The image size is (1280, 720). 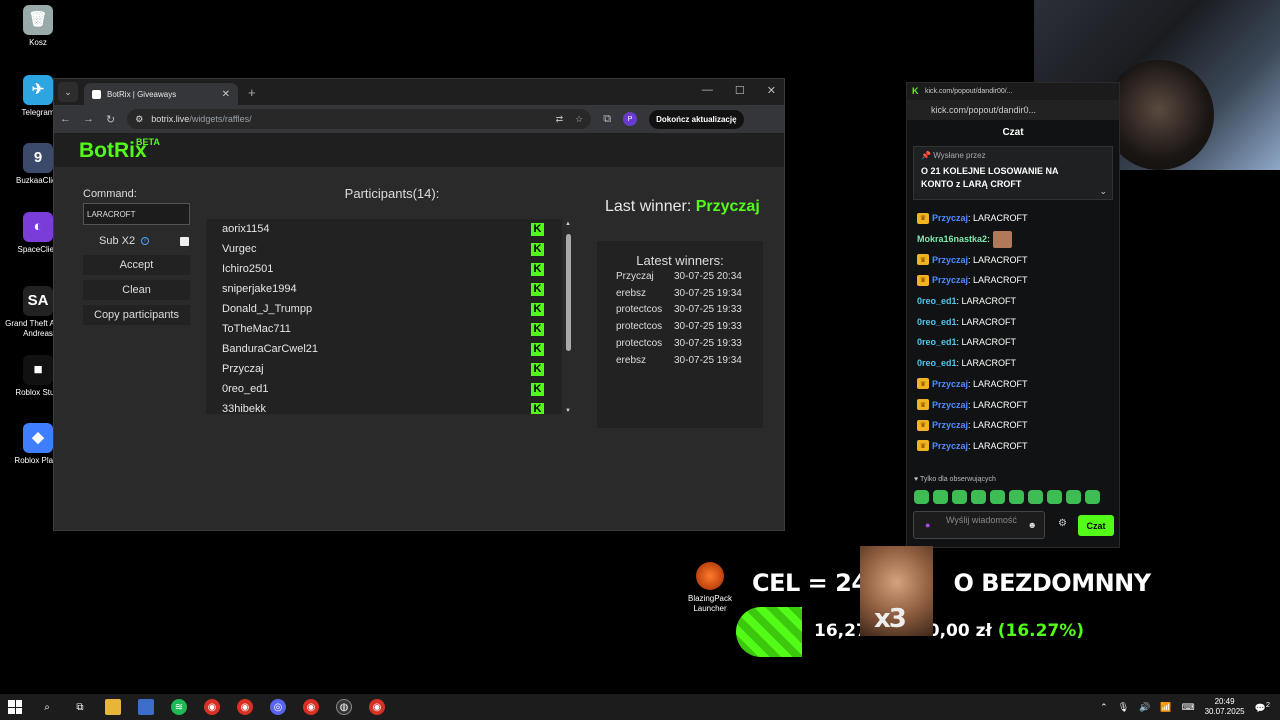 I want to click on notification-icon: 💬2, so click(x=1262, y=707).